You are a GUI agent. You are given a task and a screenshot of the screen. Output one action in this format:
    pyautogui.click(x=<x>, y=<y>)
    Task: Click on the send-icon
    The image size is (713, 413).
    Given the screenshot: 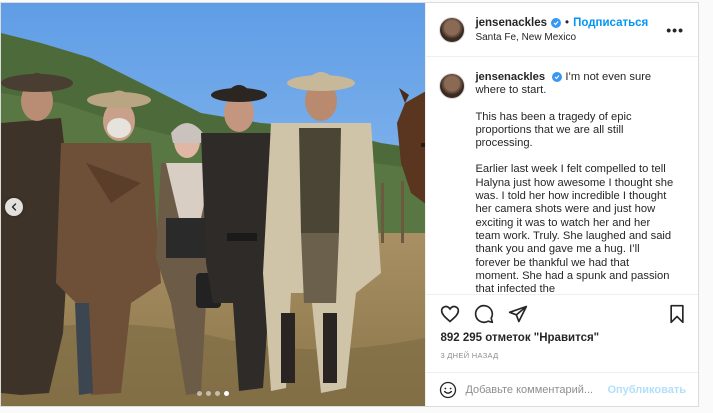 What is the action you would take?
    pyautogui.click(x=518, y=314)
    